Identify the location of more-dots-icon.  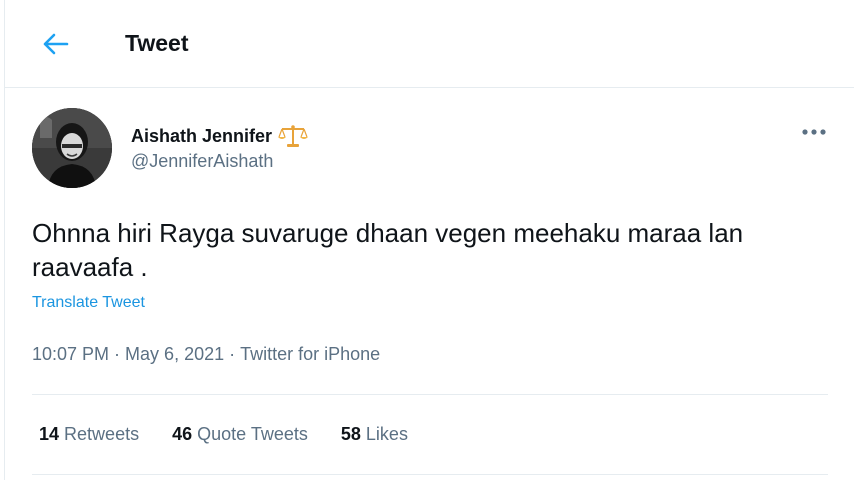
(814, 132).